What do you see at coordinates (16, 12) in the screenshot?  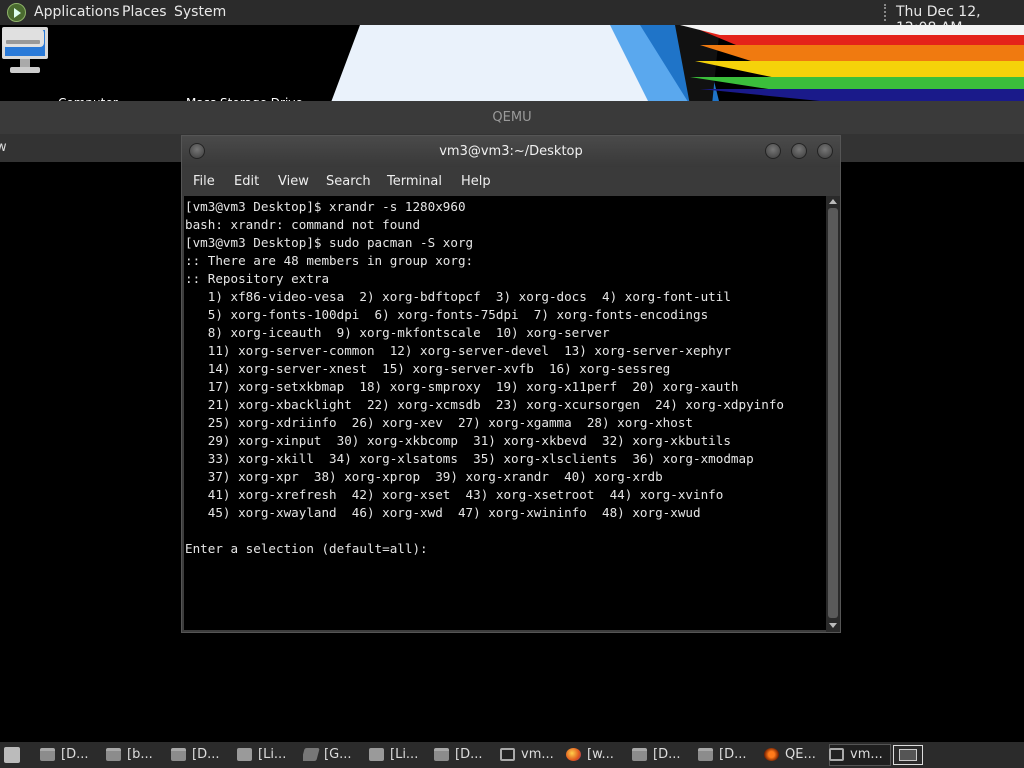 I see `distro-logo-icon` at bounding box center [16, 12].